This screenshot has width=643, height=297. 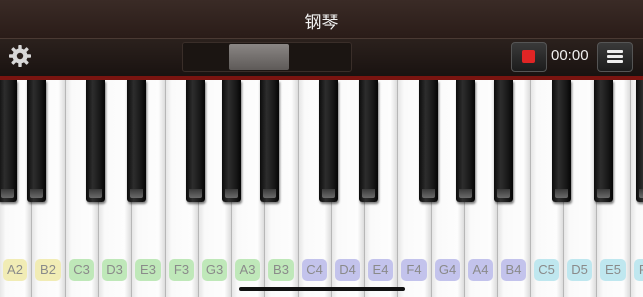 I want to click on key-label: B2, so click(x=48, y=270).